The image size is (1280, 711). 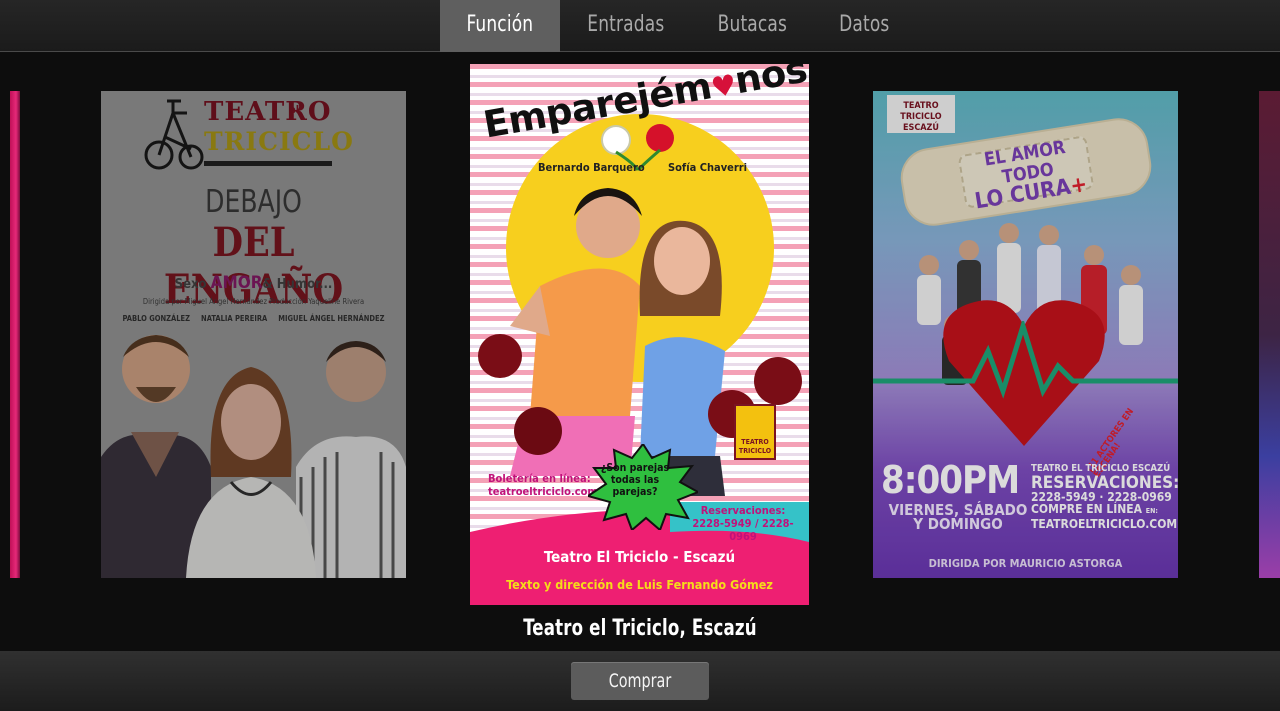 I want to click on top-tab-bar: Función Entradas Butacas Datos, so click(x=640, y=26).